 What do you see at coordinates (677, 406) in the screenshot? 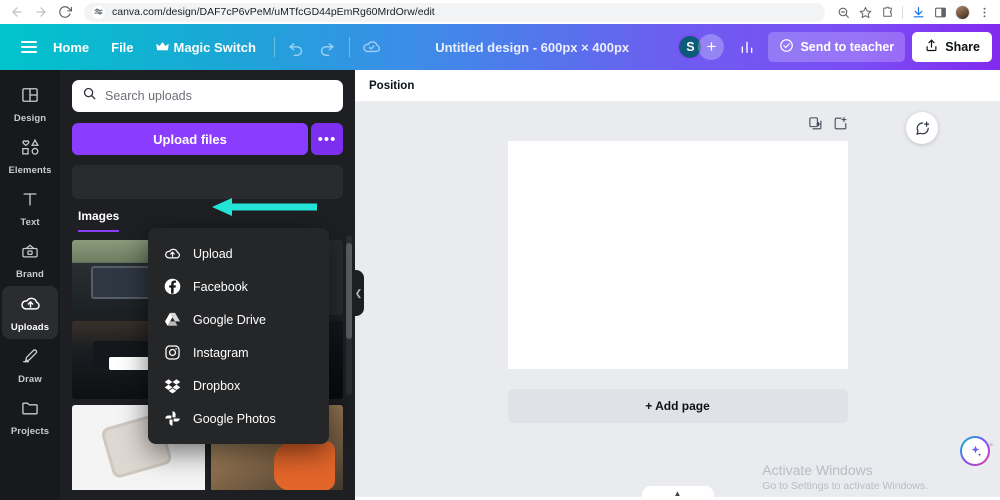
I see `add-page-button: + Add page` at bounding box center [677, 406].